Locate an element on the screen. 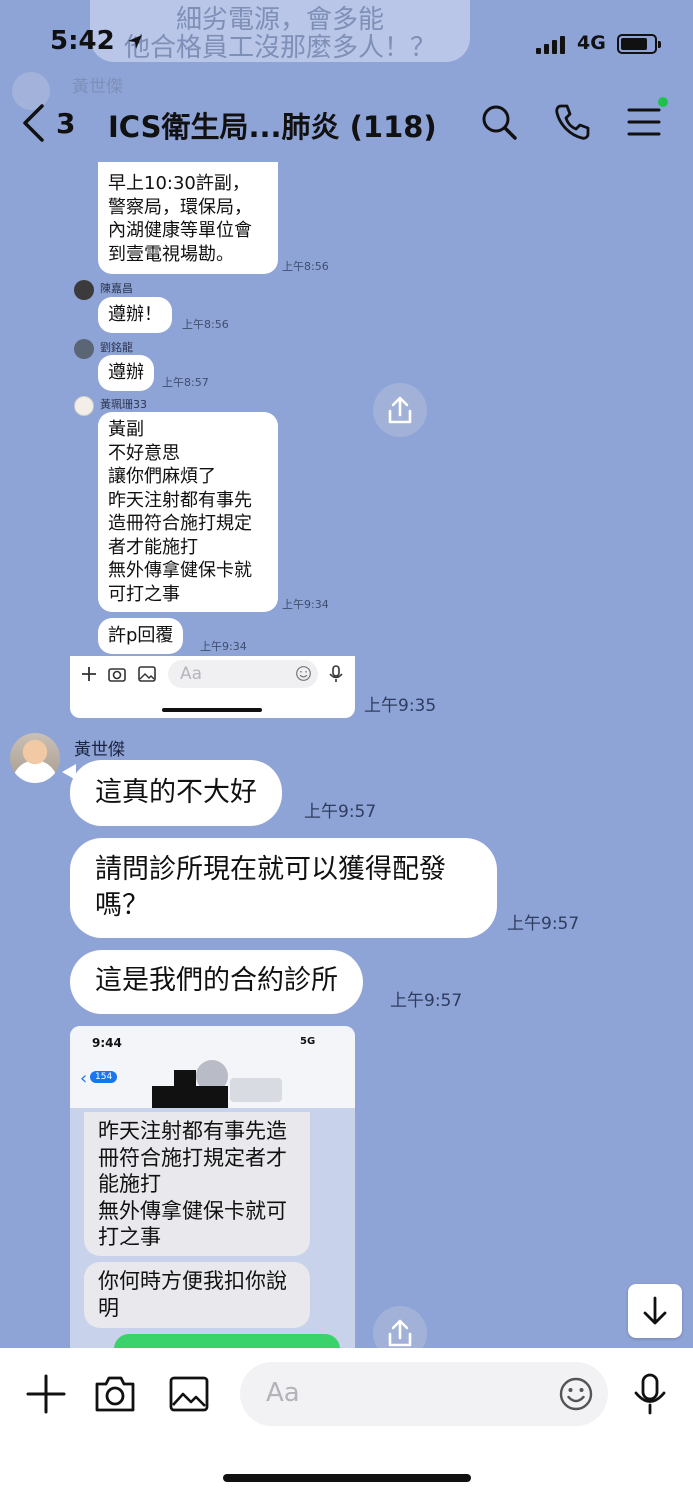 This screenshot has height=1499, width=693. message-line: 警察局，環保局， is located at coordinates (180, 207).